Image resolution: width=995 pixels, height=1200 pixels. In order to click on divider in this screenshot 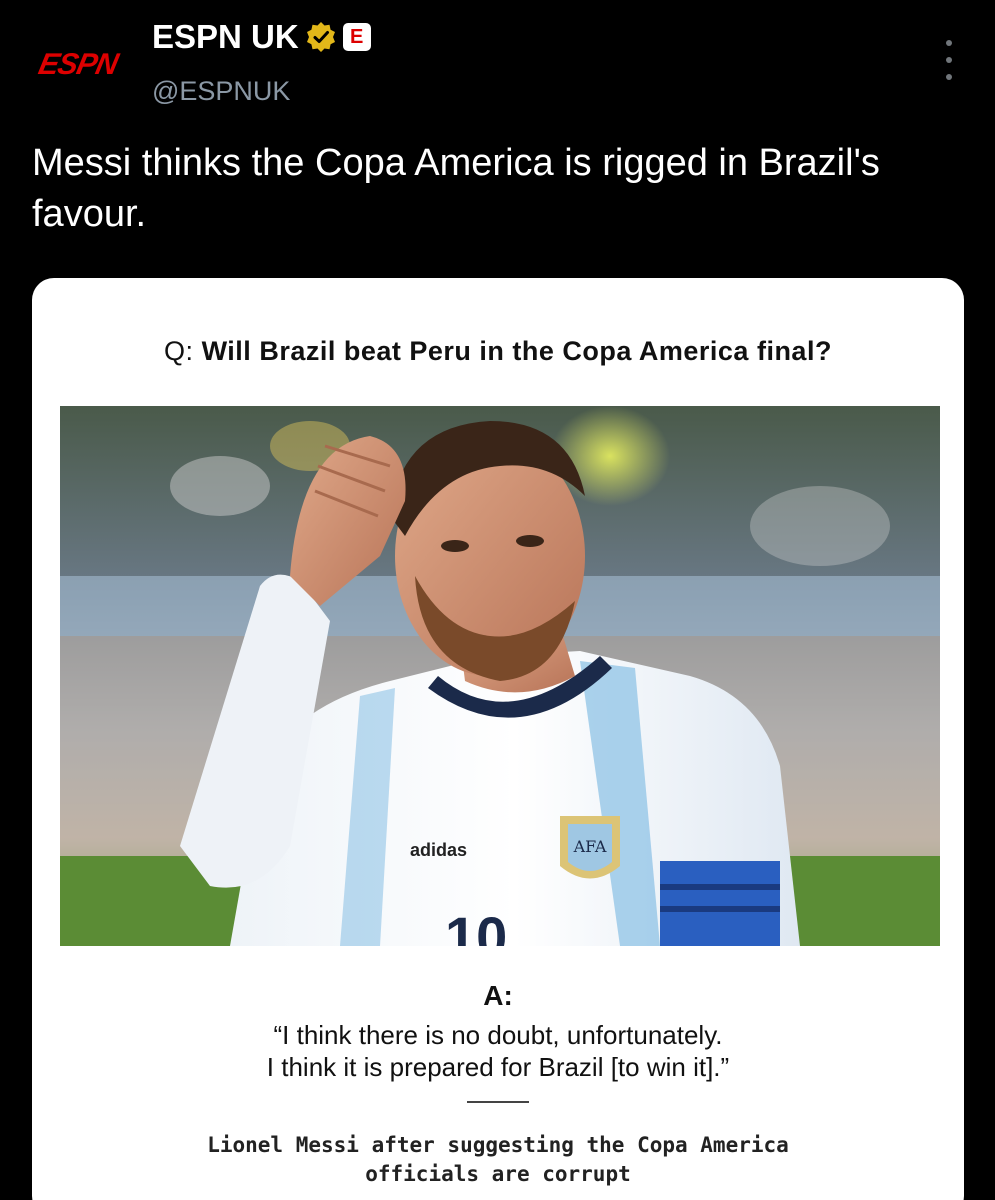, I will do `click(498, 1102)`.